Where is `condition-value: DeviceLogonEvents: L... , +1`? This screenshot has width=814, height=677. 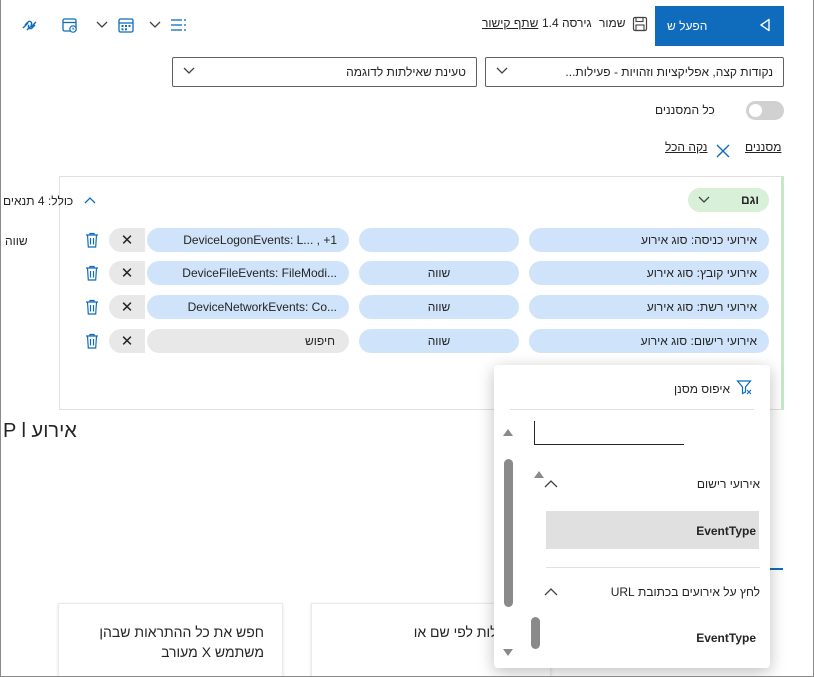 condition-value: DeviceLogonEvents: L... , +1 is located at coordinates (248, 240).